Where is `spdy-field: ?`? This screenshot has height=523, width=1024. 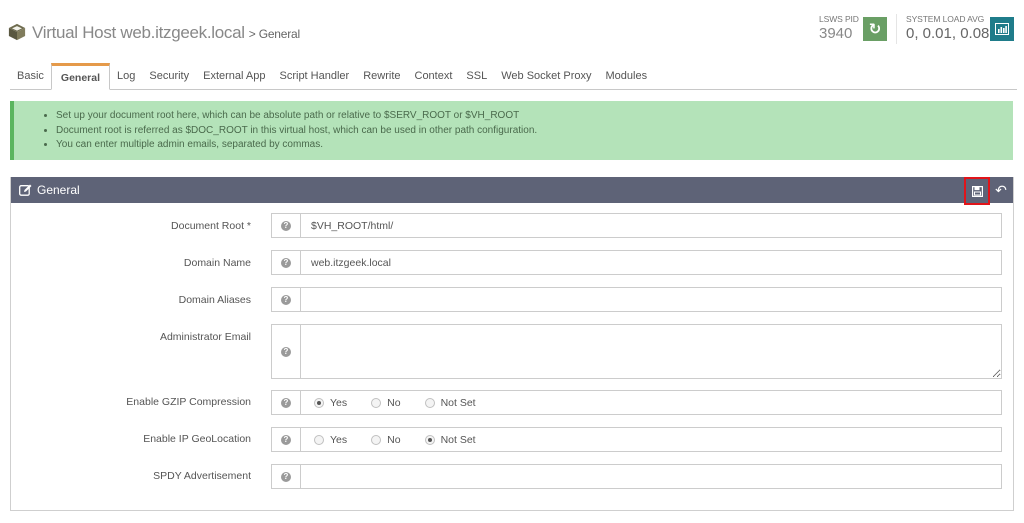
spdy-field: ? is located at coordinates (636, 476).